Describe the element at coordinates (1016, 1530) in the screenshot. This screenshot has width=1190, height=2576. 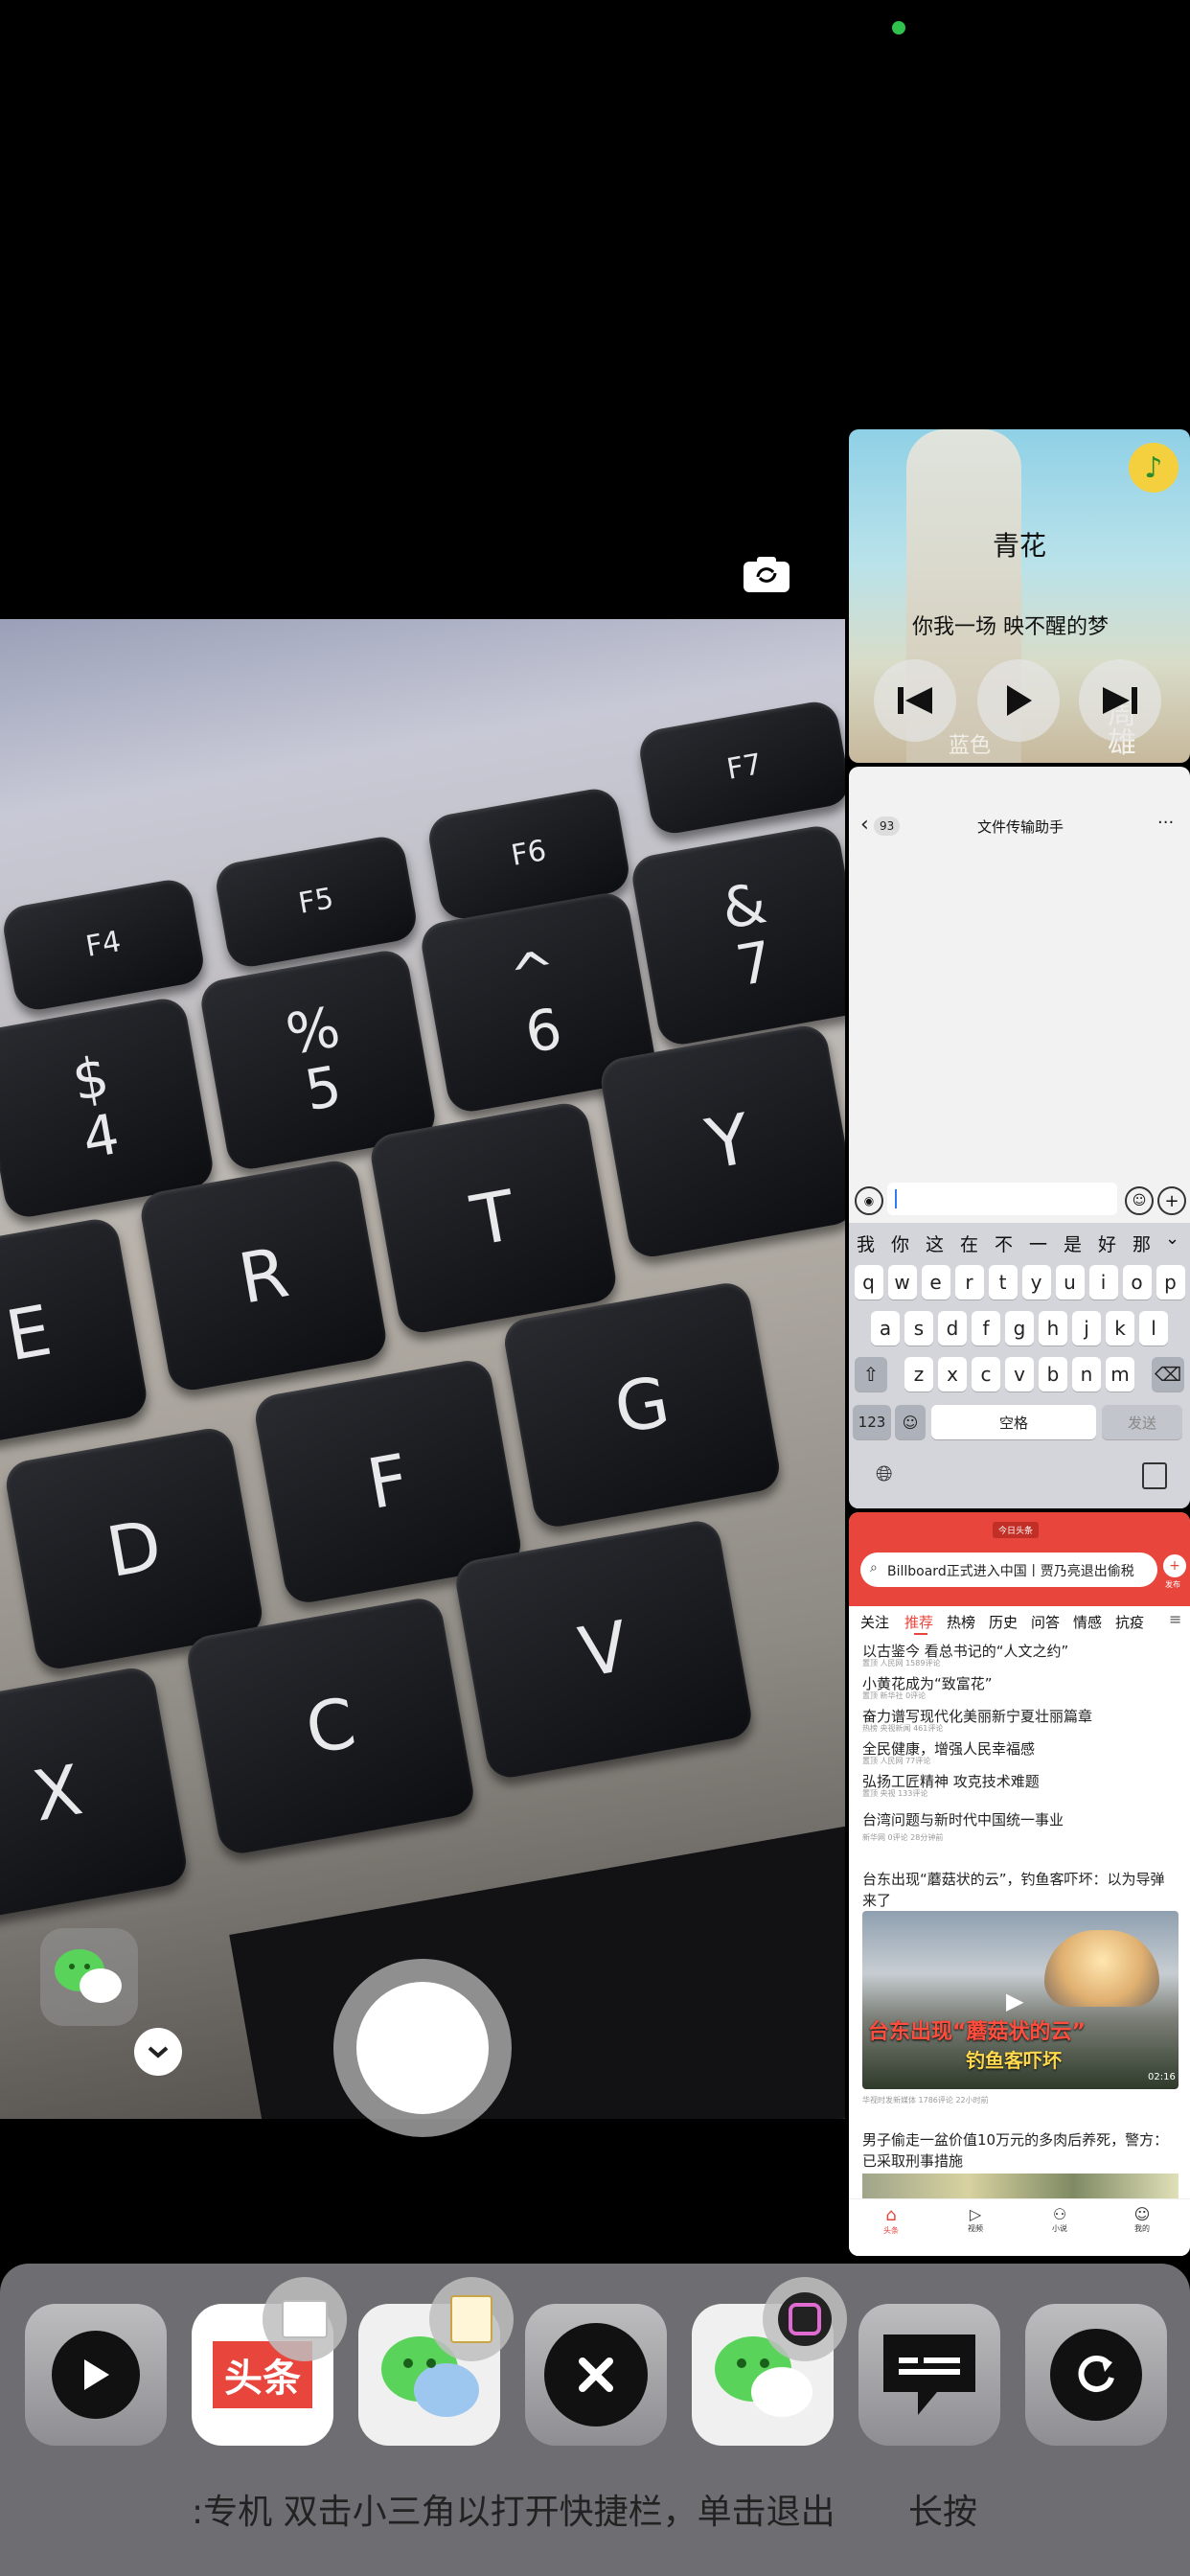
I see `toutiao-badge: 今日头条` at that location.